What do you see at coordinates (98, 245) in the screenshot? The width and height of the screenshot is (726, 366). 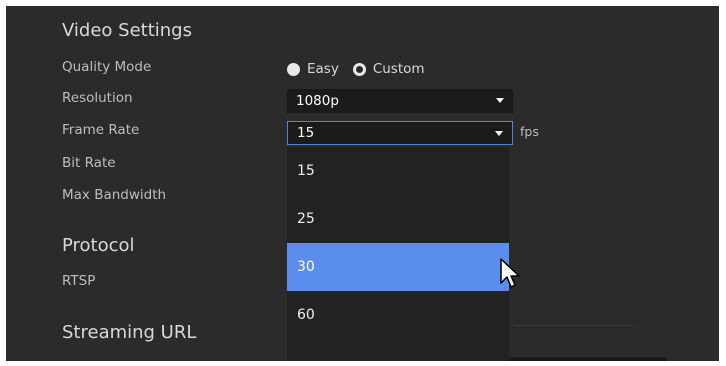 I see `protocol-title: Protocol` at bounding box center [98, 245].